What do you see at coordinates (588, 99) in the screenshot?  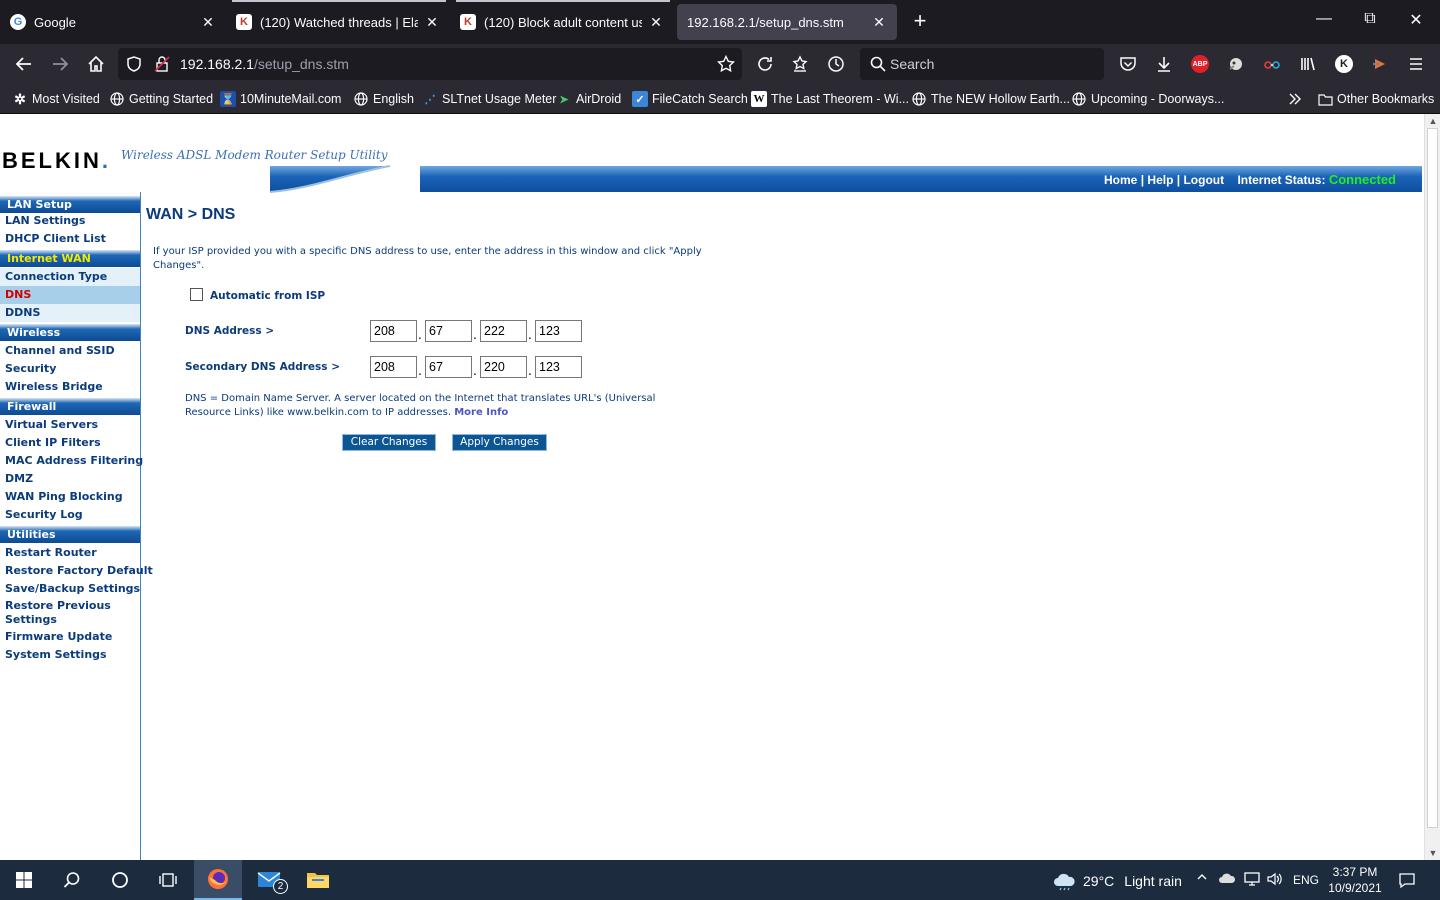 I see `bookmark-airdroid: ➤ AirDroid` at bounding box center [588, 99].